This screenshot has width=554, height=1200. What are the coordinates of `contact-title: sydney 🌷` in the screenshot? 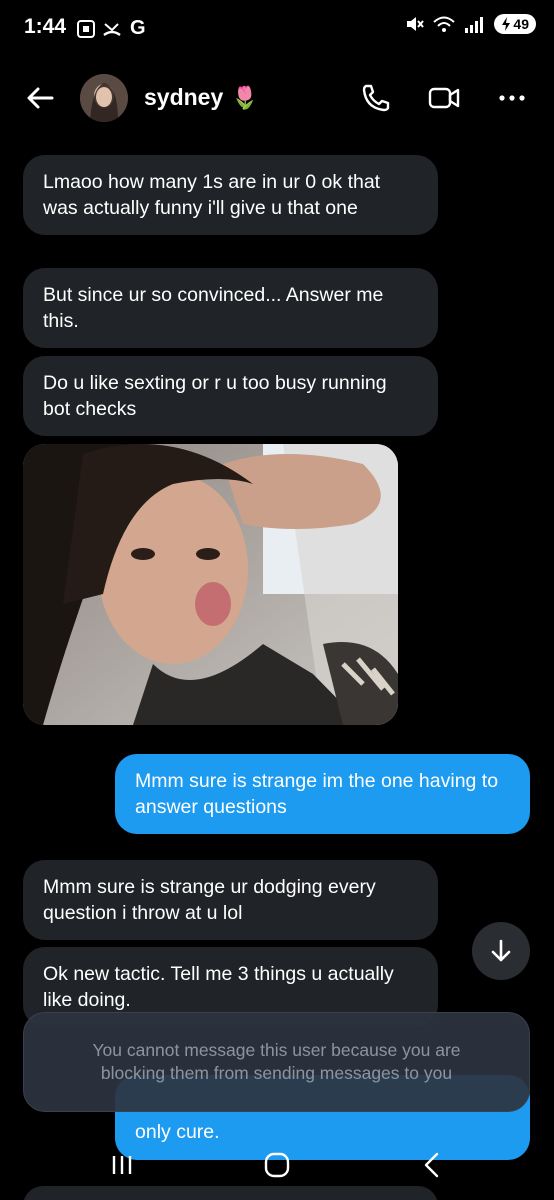 It's located at (201, 97).